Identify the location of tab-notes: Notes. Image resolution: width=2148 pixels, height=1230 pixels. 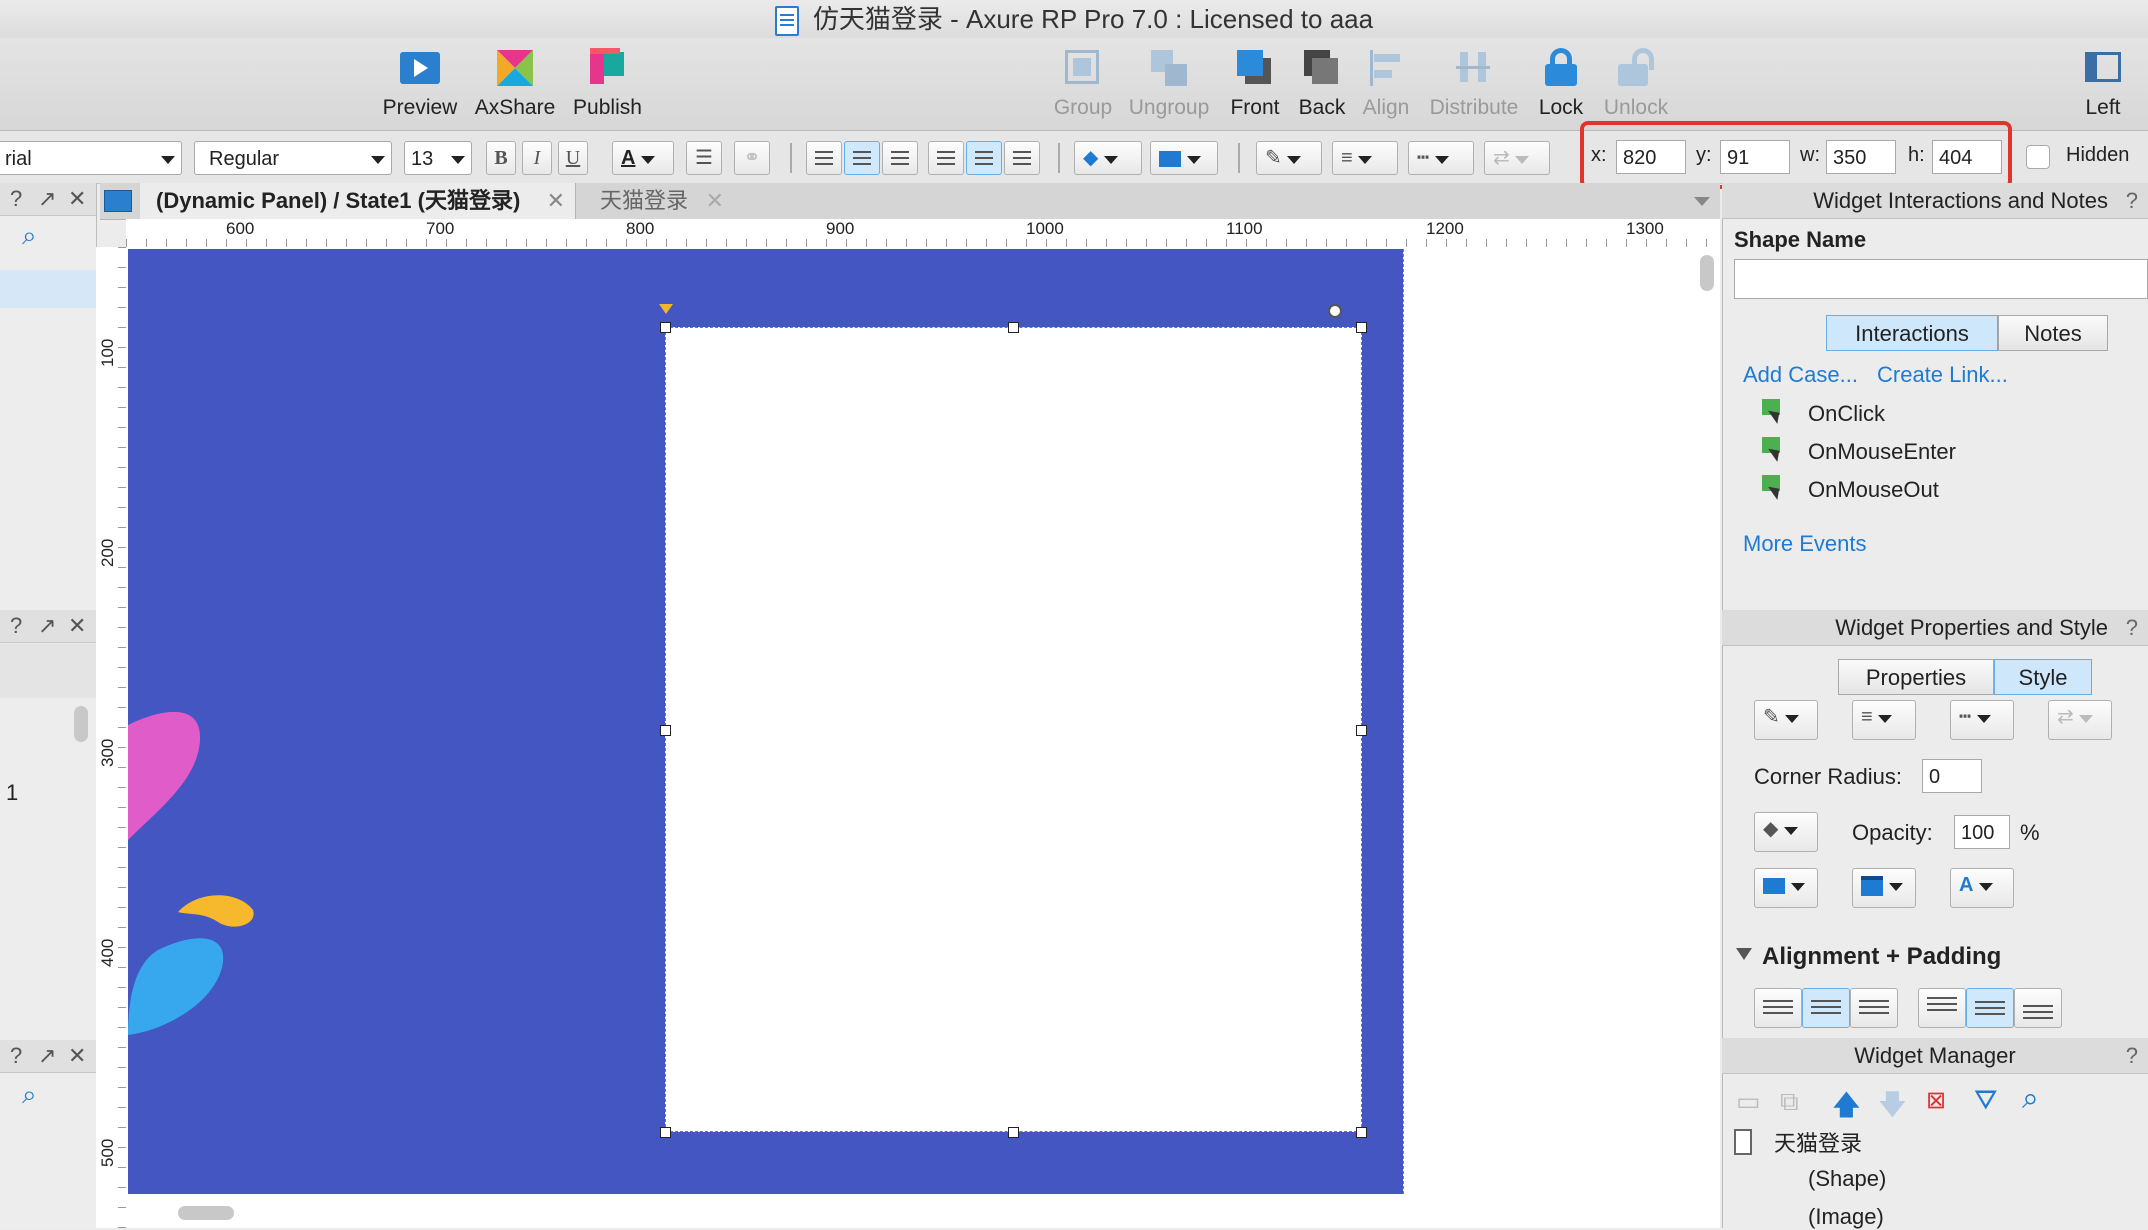
(2053, 333).